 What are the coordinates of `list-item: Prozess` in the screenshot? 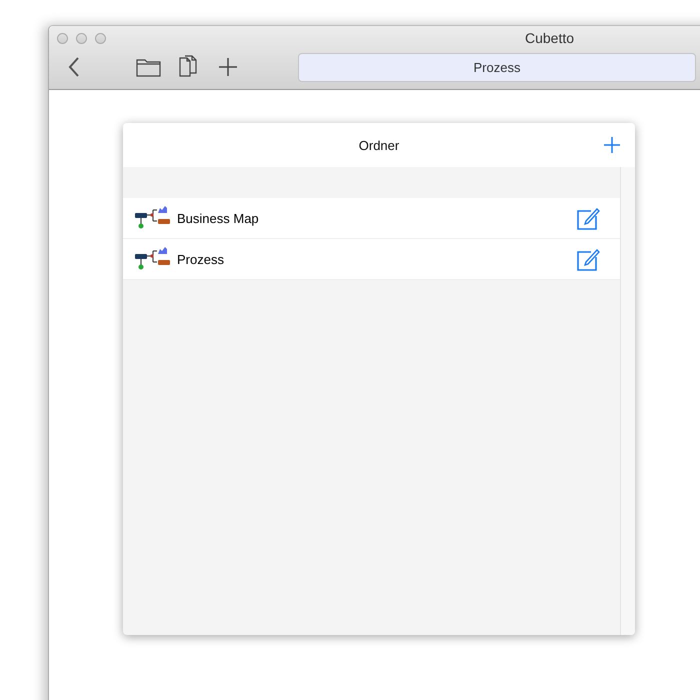 It's located at (371, 259).